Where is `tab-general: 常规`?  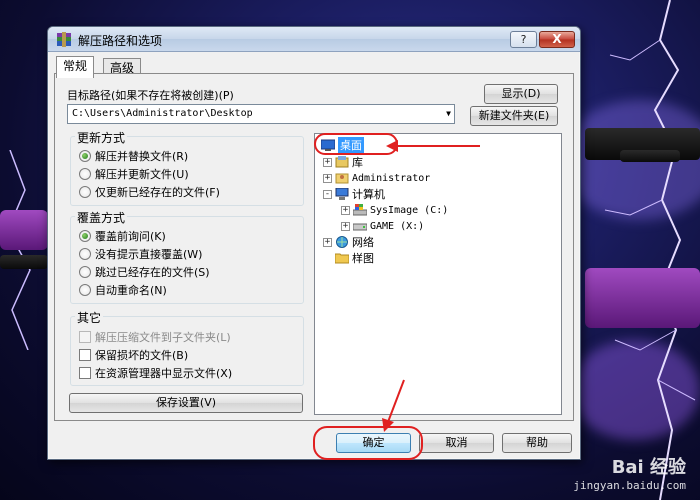 tab-general: 常规 is located at coordinates (75, 67).